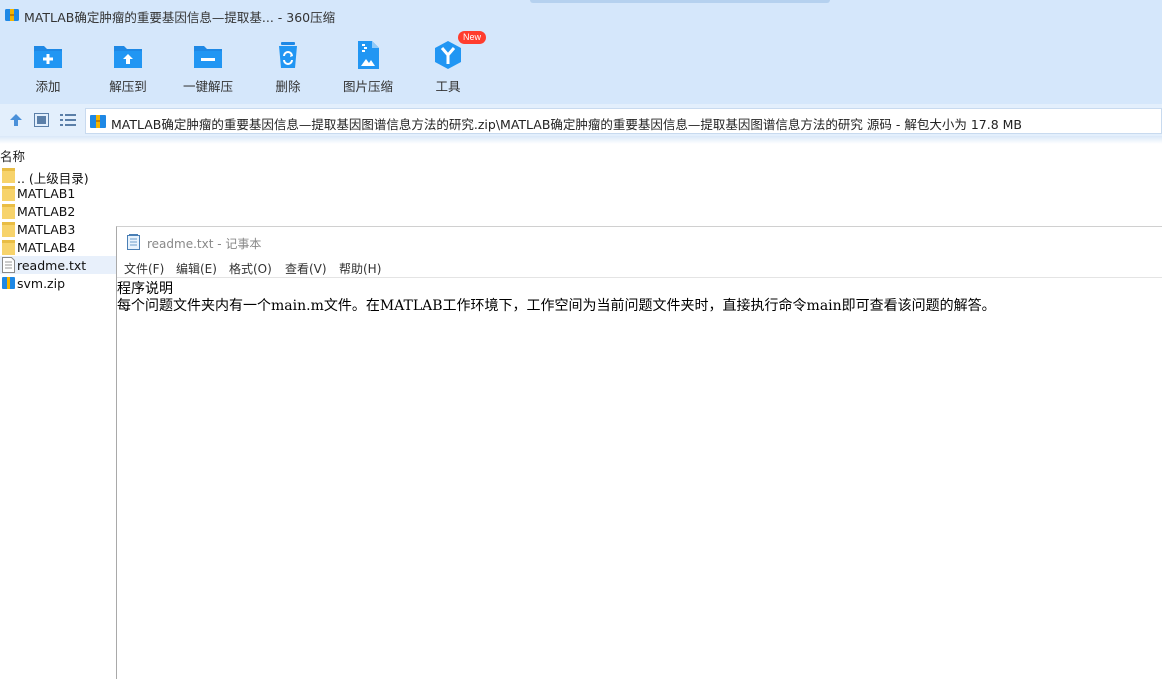  I want to click on new-badge: New, so click(472, 37).